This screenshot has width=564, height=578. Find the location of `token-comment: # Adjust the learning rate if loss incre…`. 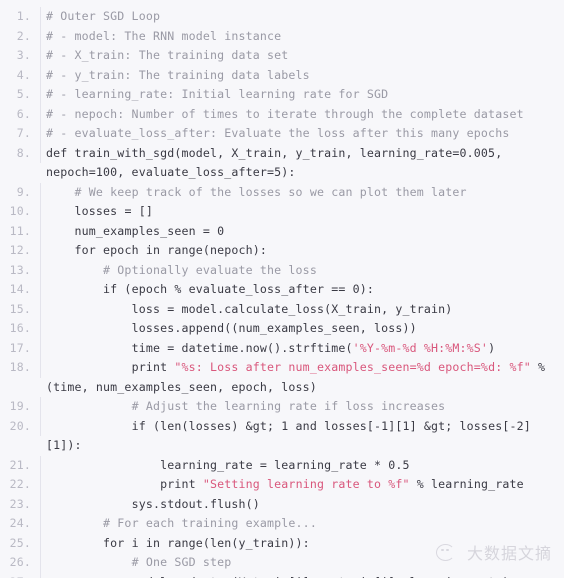

token-comment: # Adjust the learning rate if loss incre… is located at coordinates (246, 406).